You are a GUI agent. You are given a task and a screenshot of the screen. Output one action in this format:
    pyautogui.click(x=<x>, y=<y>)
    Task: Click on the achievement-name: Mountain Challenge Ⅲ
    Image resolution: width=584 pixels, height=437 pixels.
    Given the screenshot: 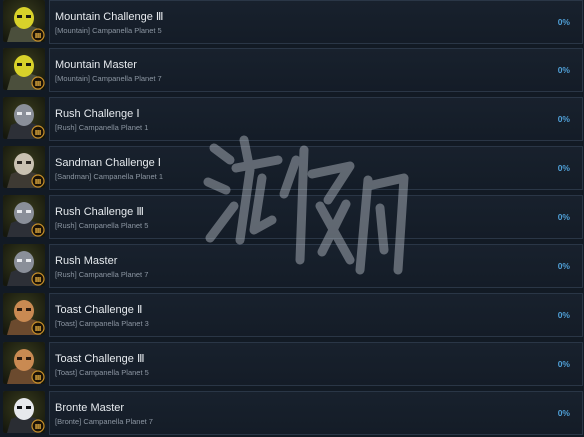 What is the action you would take?
    pyautogui.click(x=109, y=17)
    